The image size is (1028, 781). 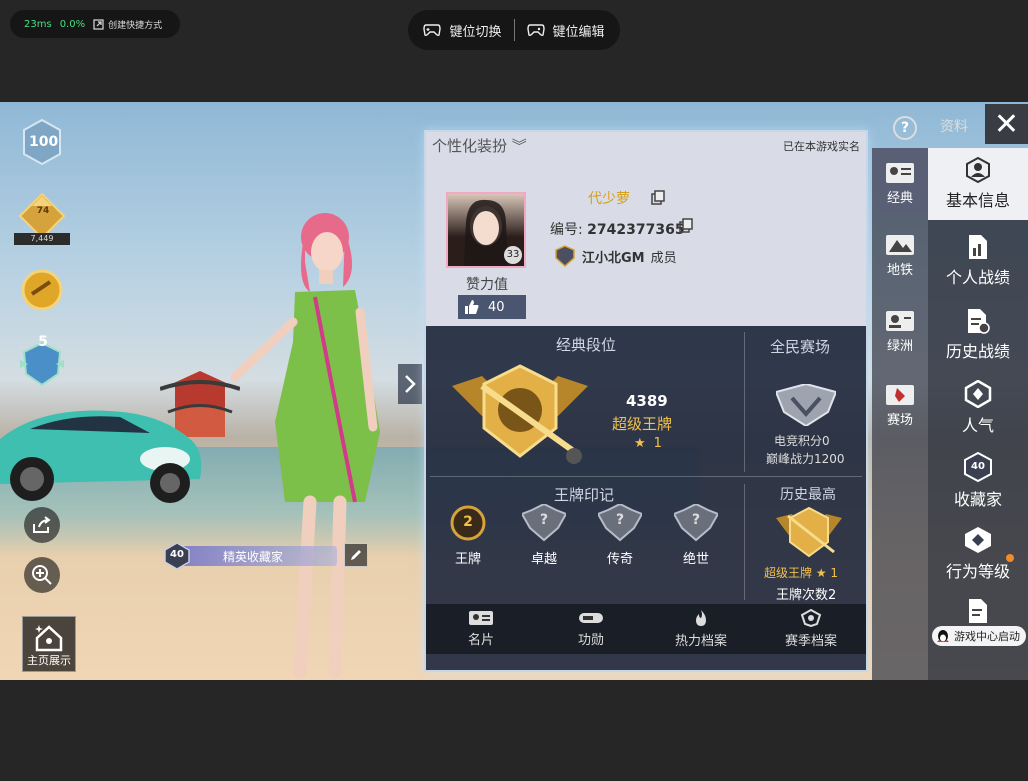 What do you see at coordinates (978, 540) in the screenshot?
I see `behavior-badge-icon` at bounding box center [978, 540].